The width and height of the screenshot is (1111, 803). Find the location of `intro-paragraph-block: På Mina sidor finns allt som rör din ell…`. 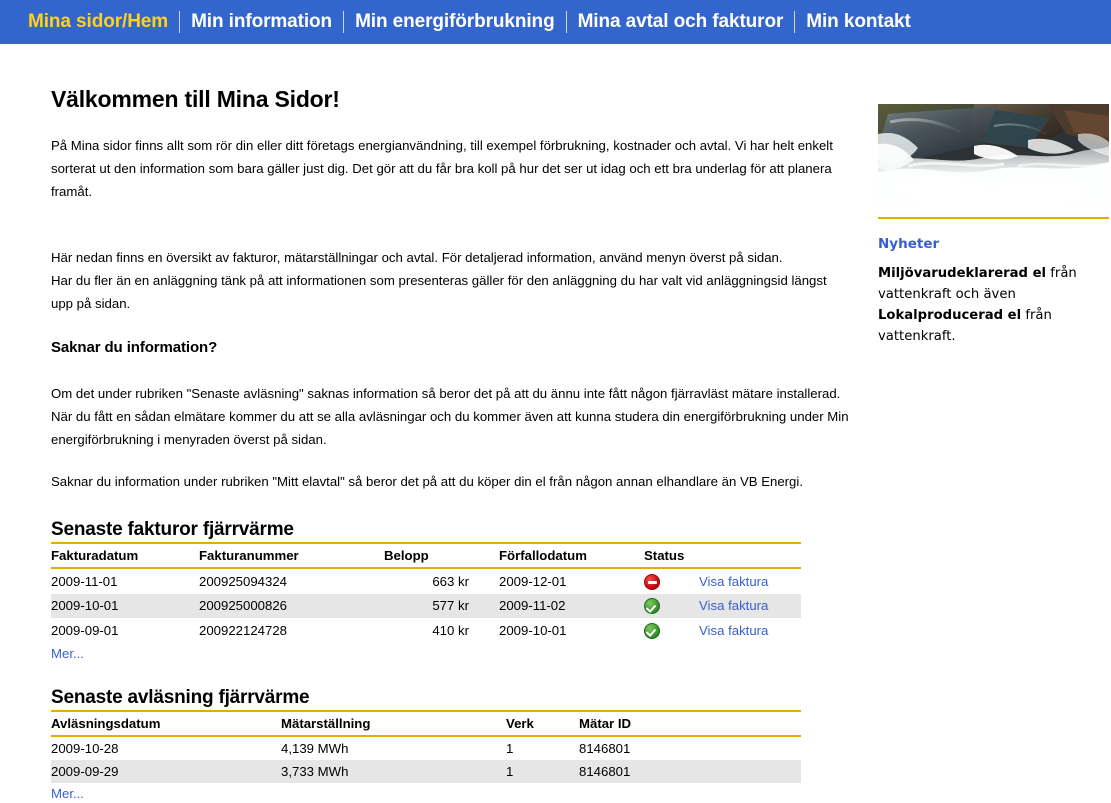

intro-paragraph-block: På Mina sidor finns allt som rör din ell… is located at coordinates (451, 168).